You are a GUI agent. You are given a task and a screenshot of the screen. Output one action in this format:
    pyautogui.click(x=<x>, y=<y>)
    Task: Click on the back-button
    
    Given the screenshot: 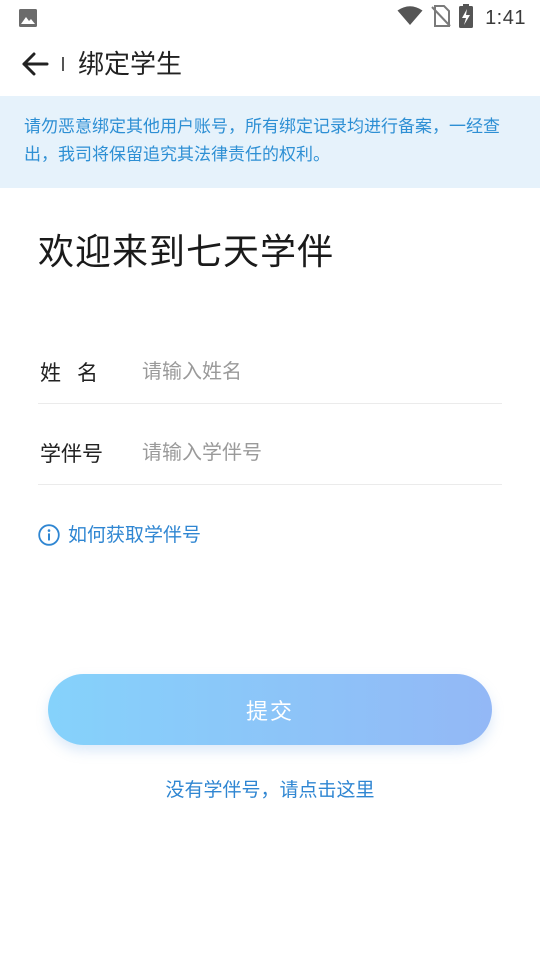 What is the action you would take?
    pyautogui.click(x=35, y=66)
    